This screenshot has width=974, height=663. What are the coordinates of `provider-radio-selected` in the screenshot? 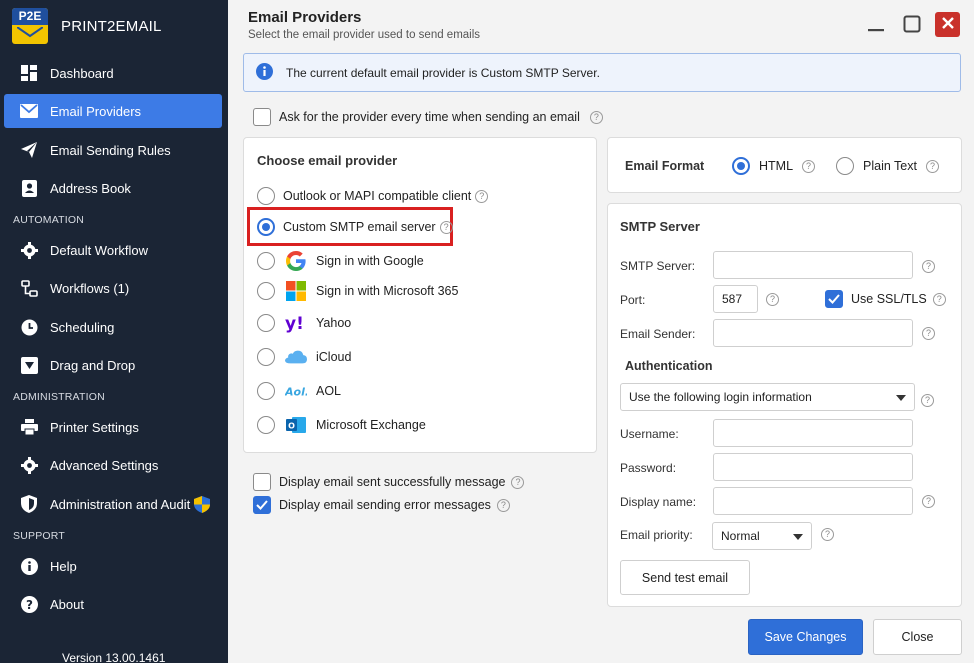 It's located at (266, 227).